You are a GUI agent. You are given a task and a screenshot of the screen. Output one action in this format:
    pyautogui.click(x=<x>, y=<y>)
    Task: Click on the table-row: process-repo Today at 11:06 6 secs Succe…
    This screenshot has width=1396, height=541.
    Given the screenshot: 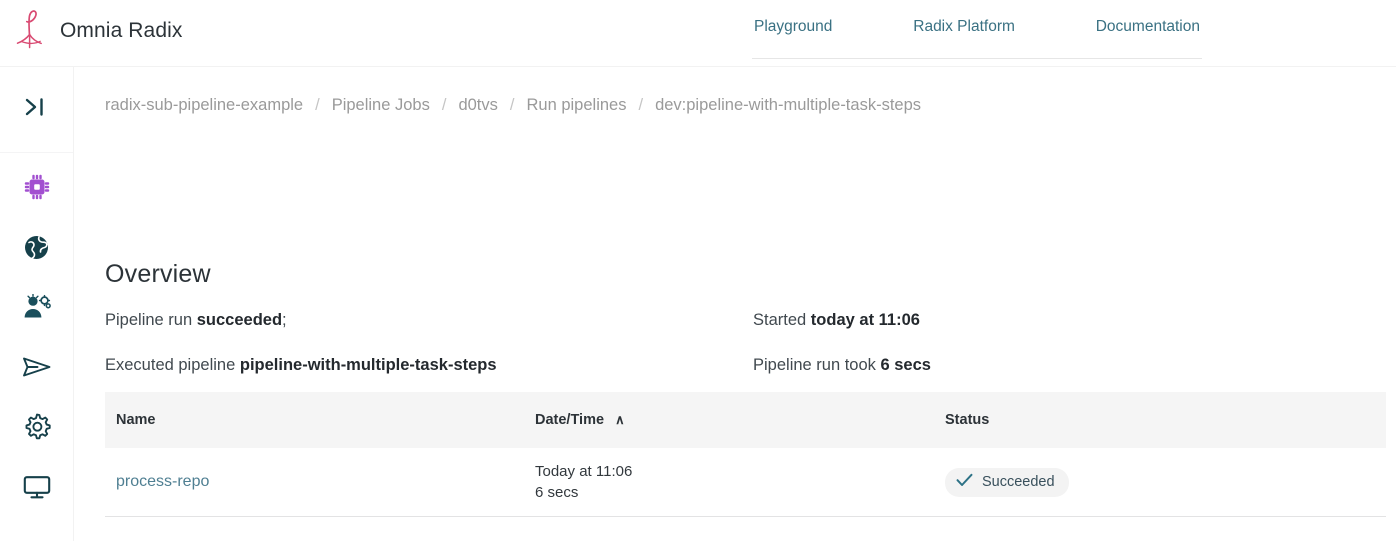 What is the action you would take?
    pyautogui.click(x=745, y=482)
    